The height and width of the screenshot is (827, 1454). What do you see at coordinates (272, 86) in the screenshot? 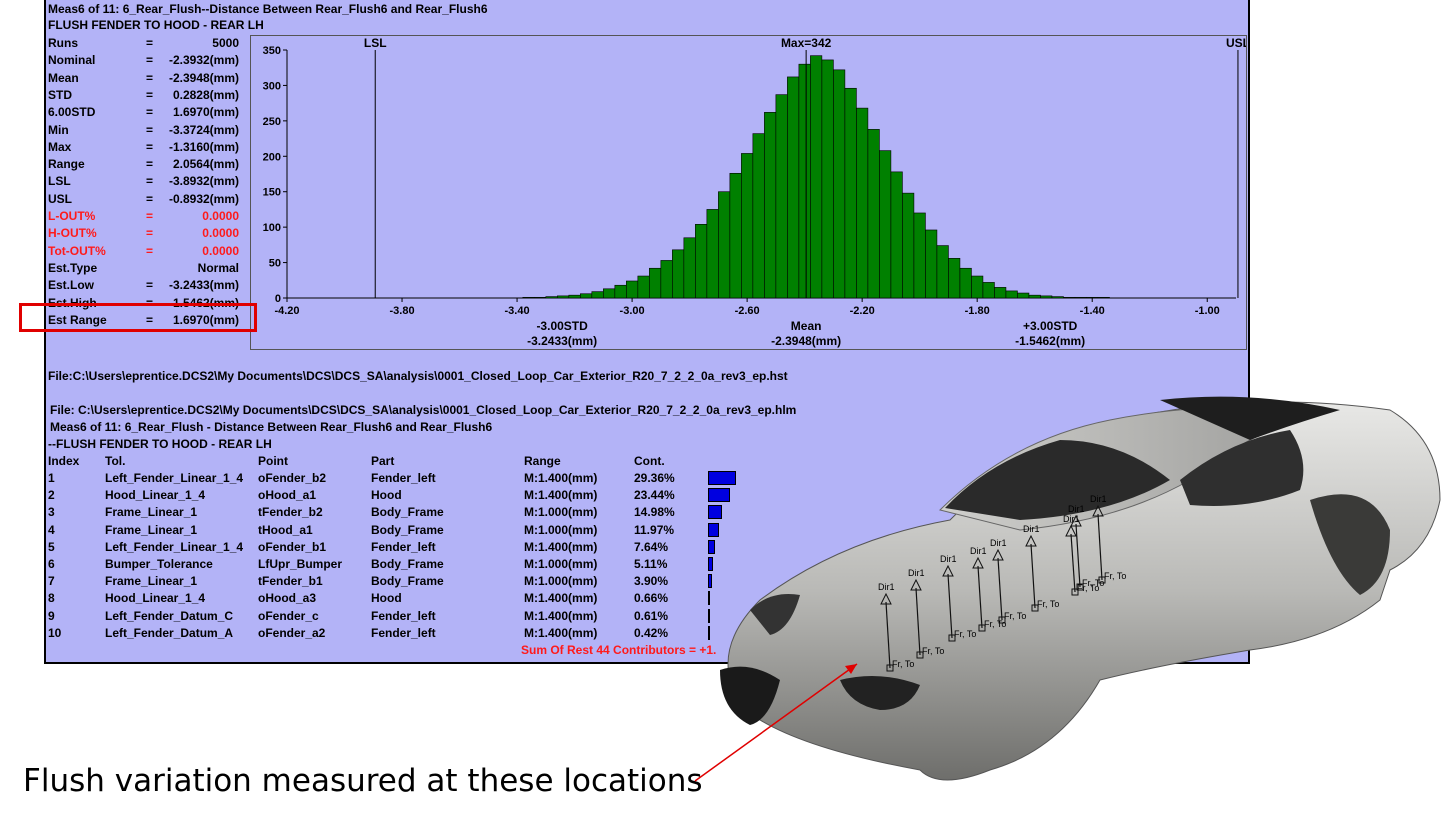
I see `y-tick-label: 300` at bounding box center [272, 86].